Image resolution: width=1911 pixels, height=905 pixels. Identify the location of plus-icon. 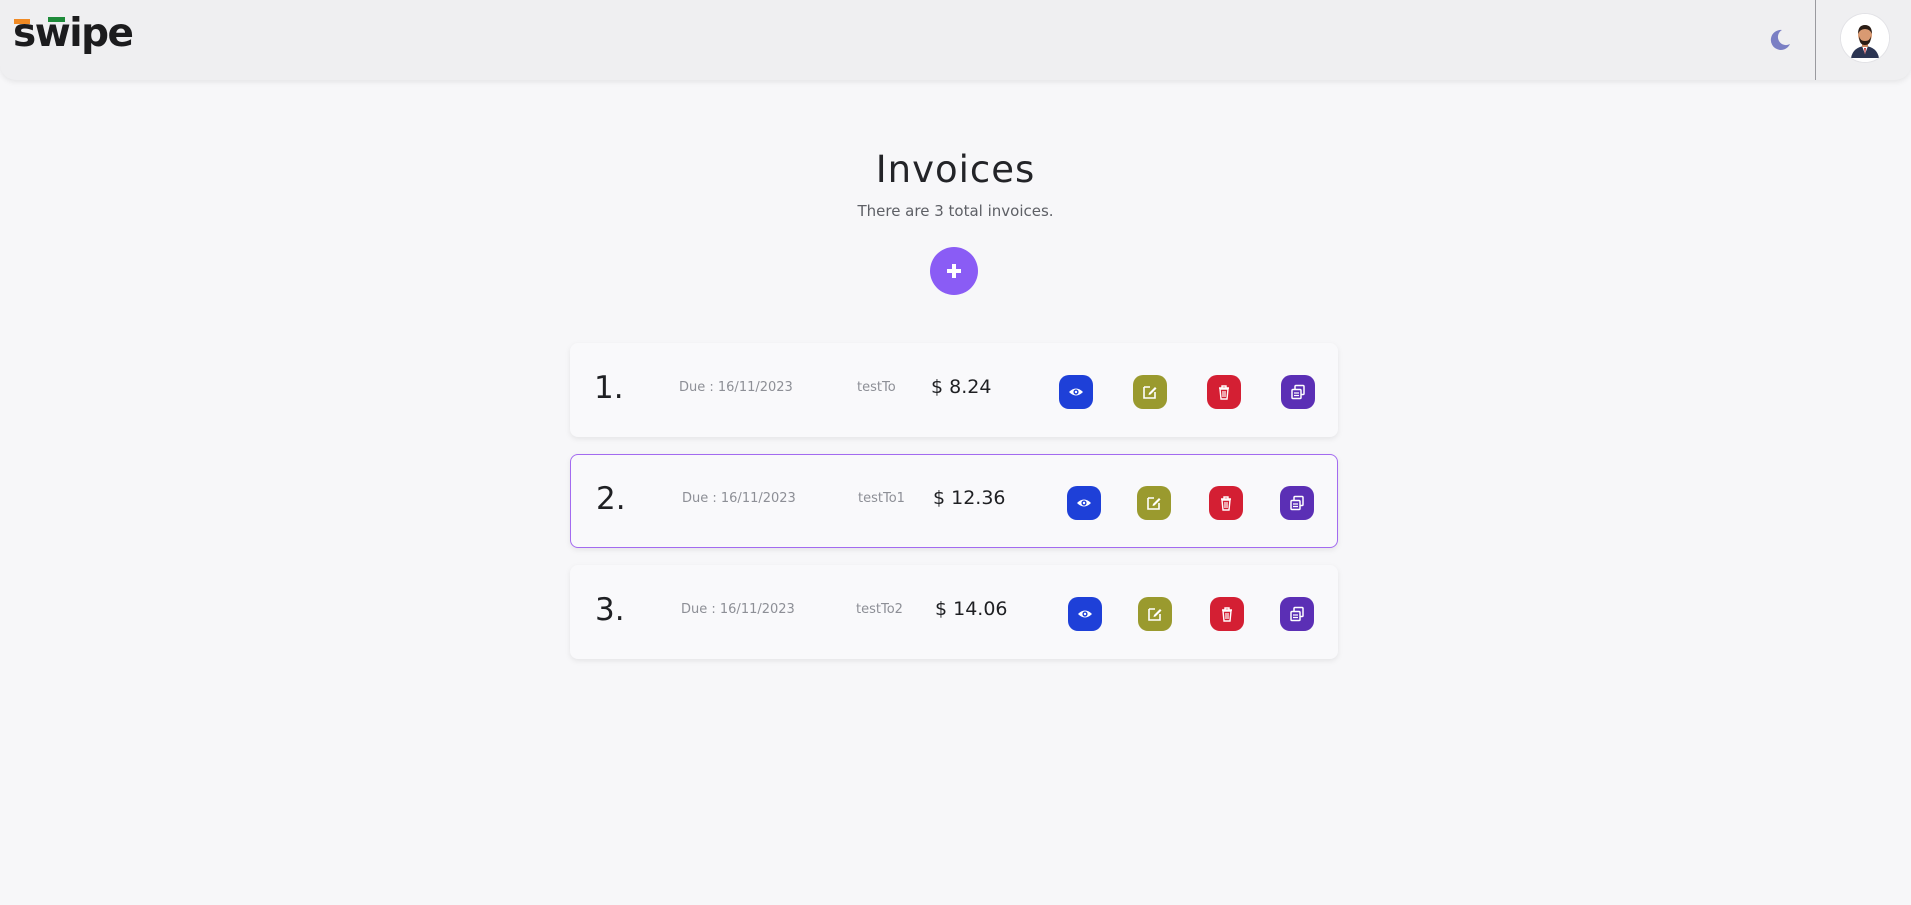
(954, 271).